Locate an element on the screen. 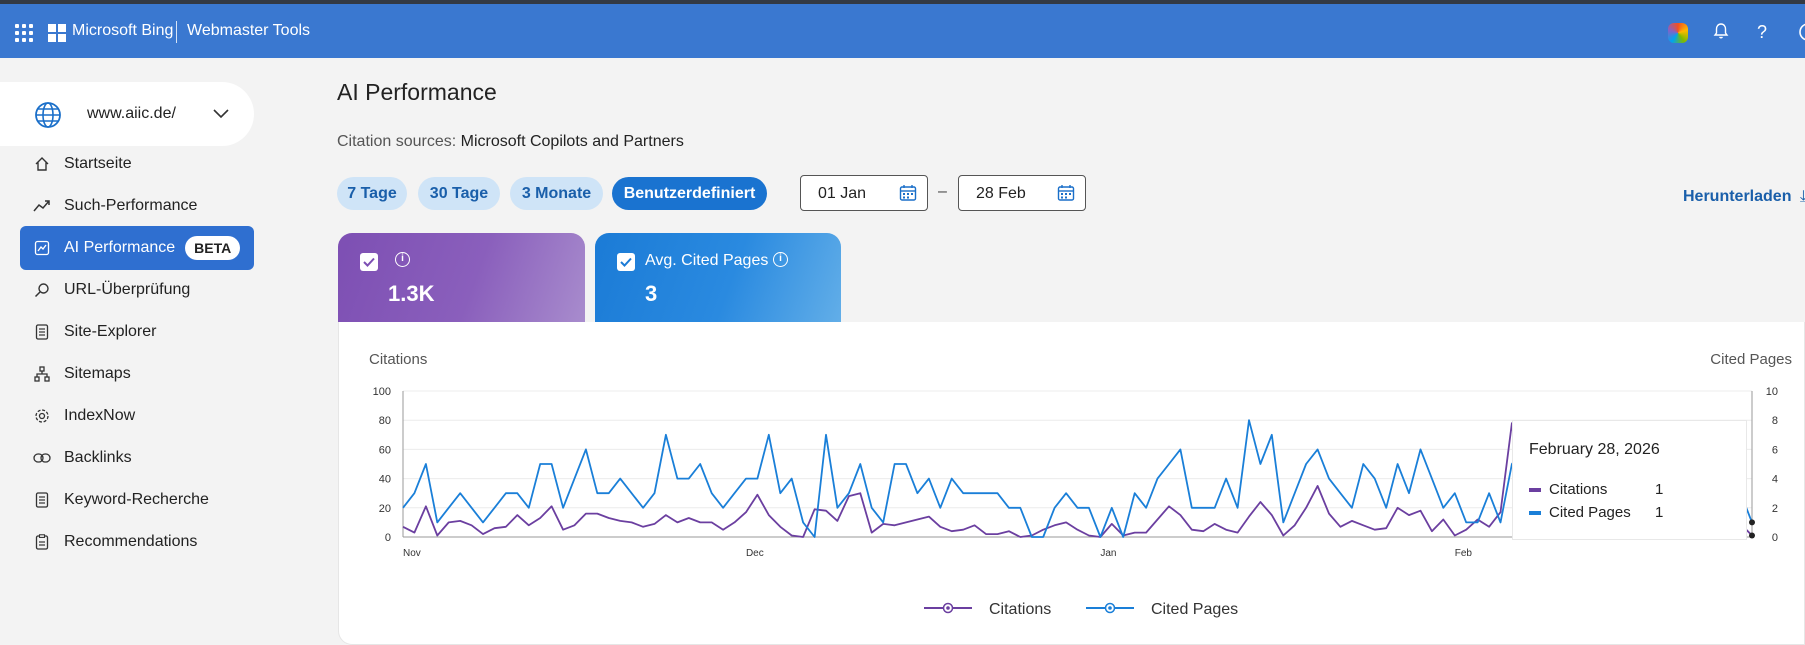  series-point-cited-pages is located at coordinates (1752, 522).